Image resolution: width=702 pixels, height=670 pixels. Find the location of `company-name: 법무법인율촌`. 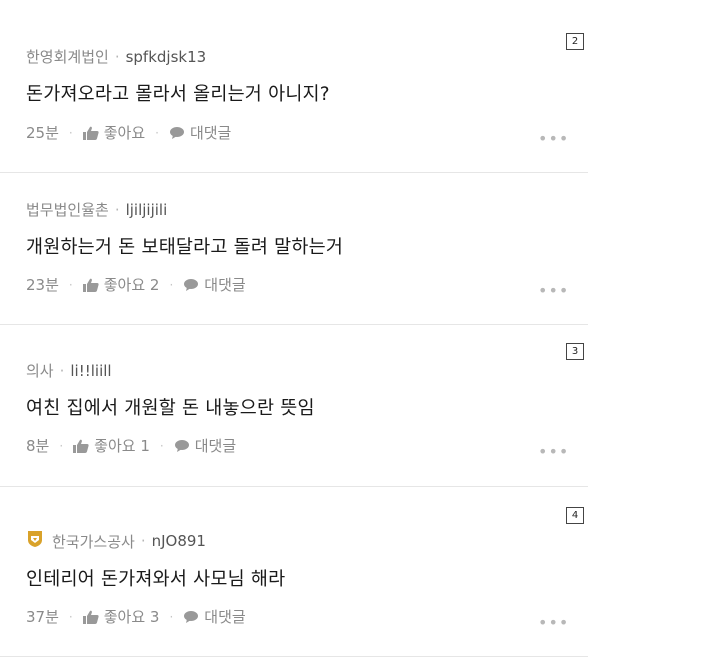

company-name: 법무법인율촌 is located at coordinates (67, 209).